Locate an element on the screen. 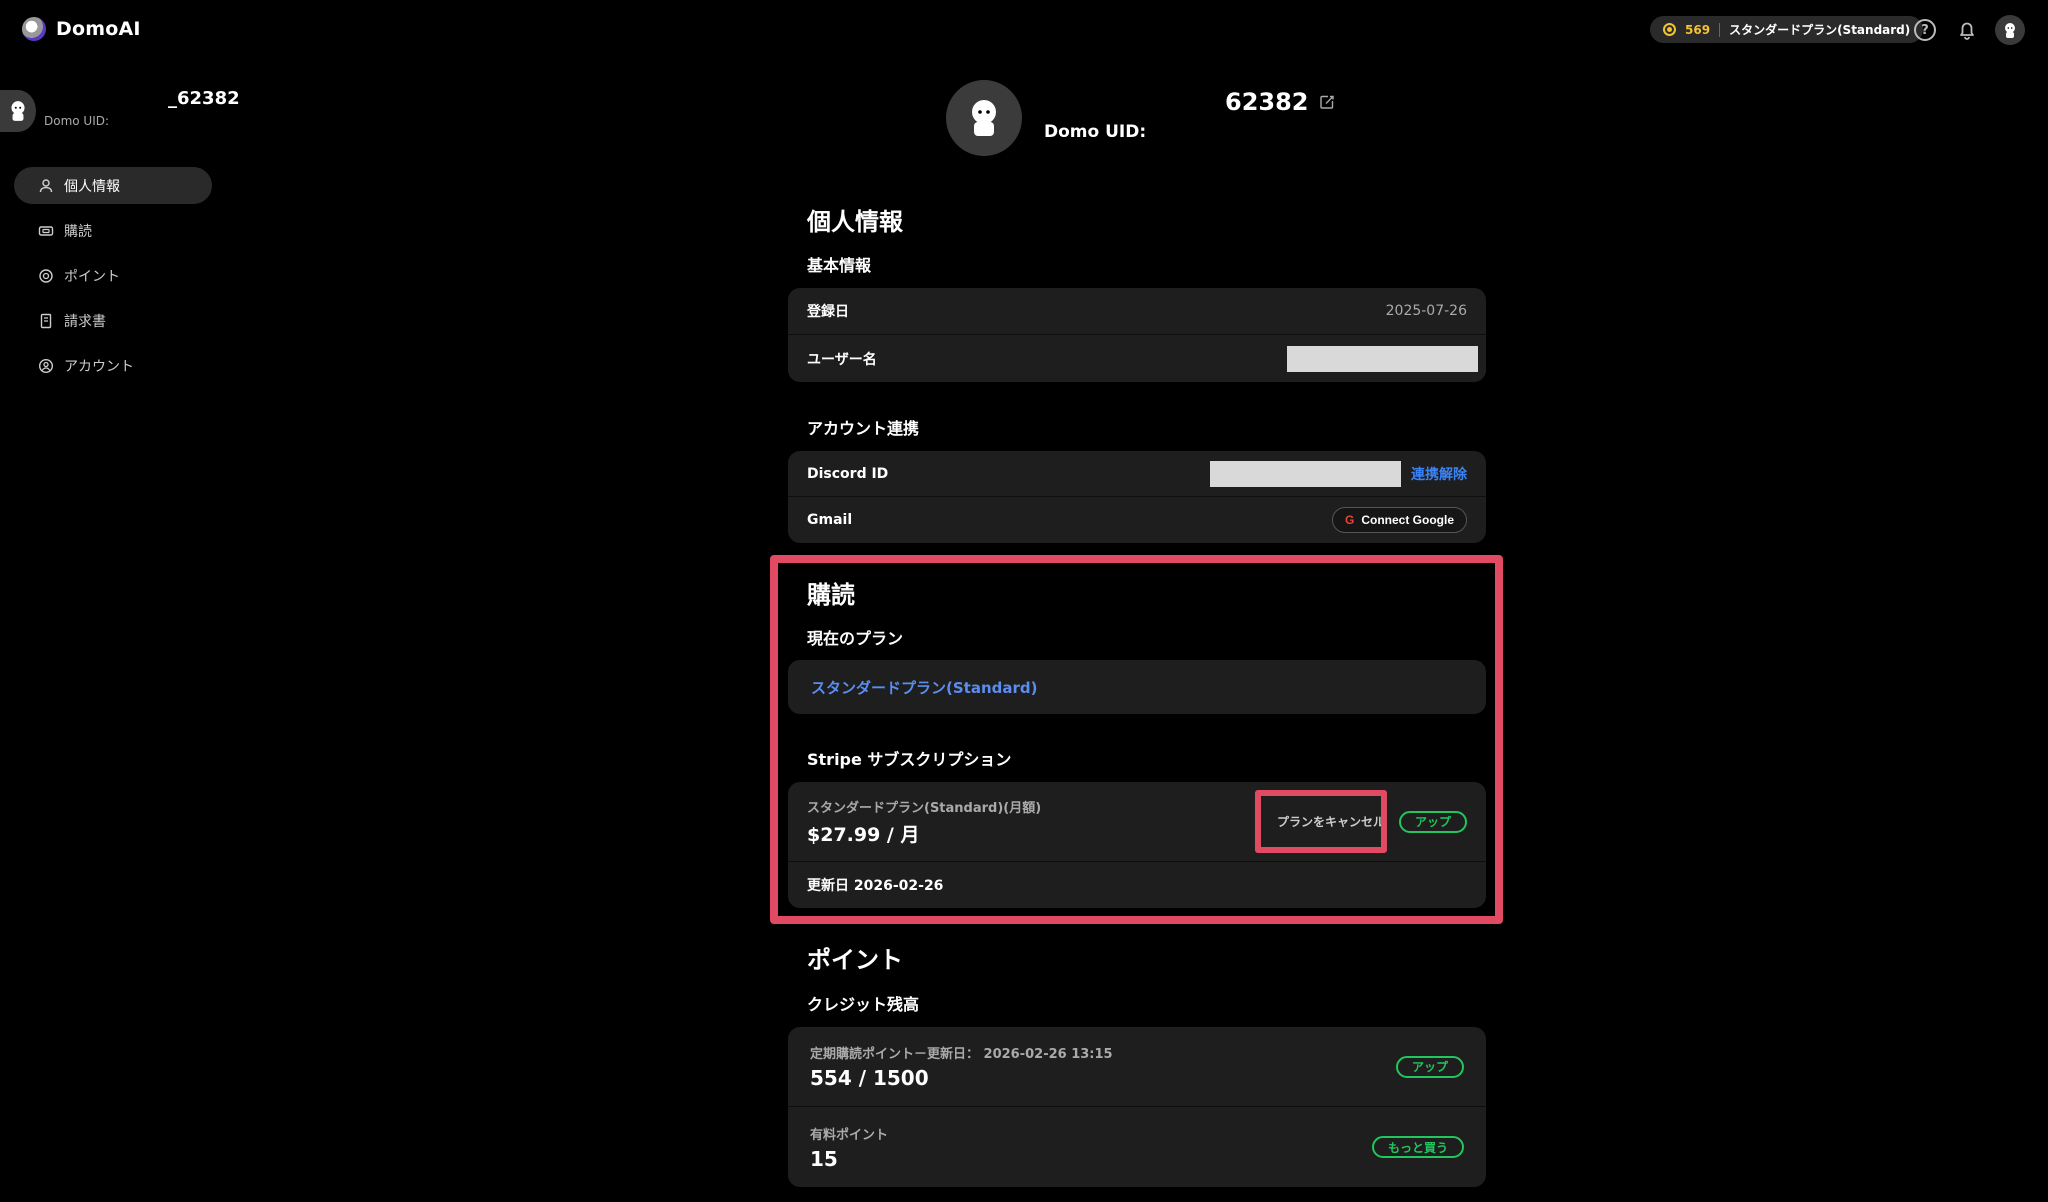  sidebar-item-label: ポイント is located at coordinates (92, 276).